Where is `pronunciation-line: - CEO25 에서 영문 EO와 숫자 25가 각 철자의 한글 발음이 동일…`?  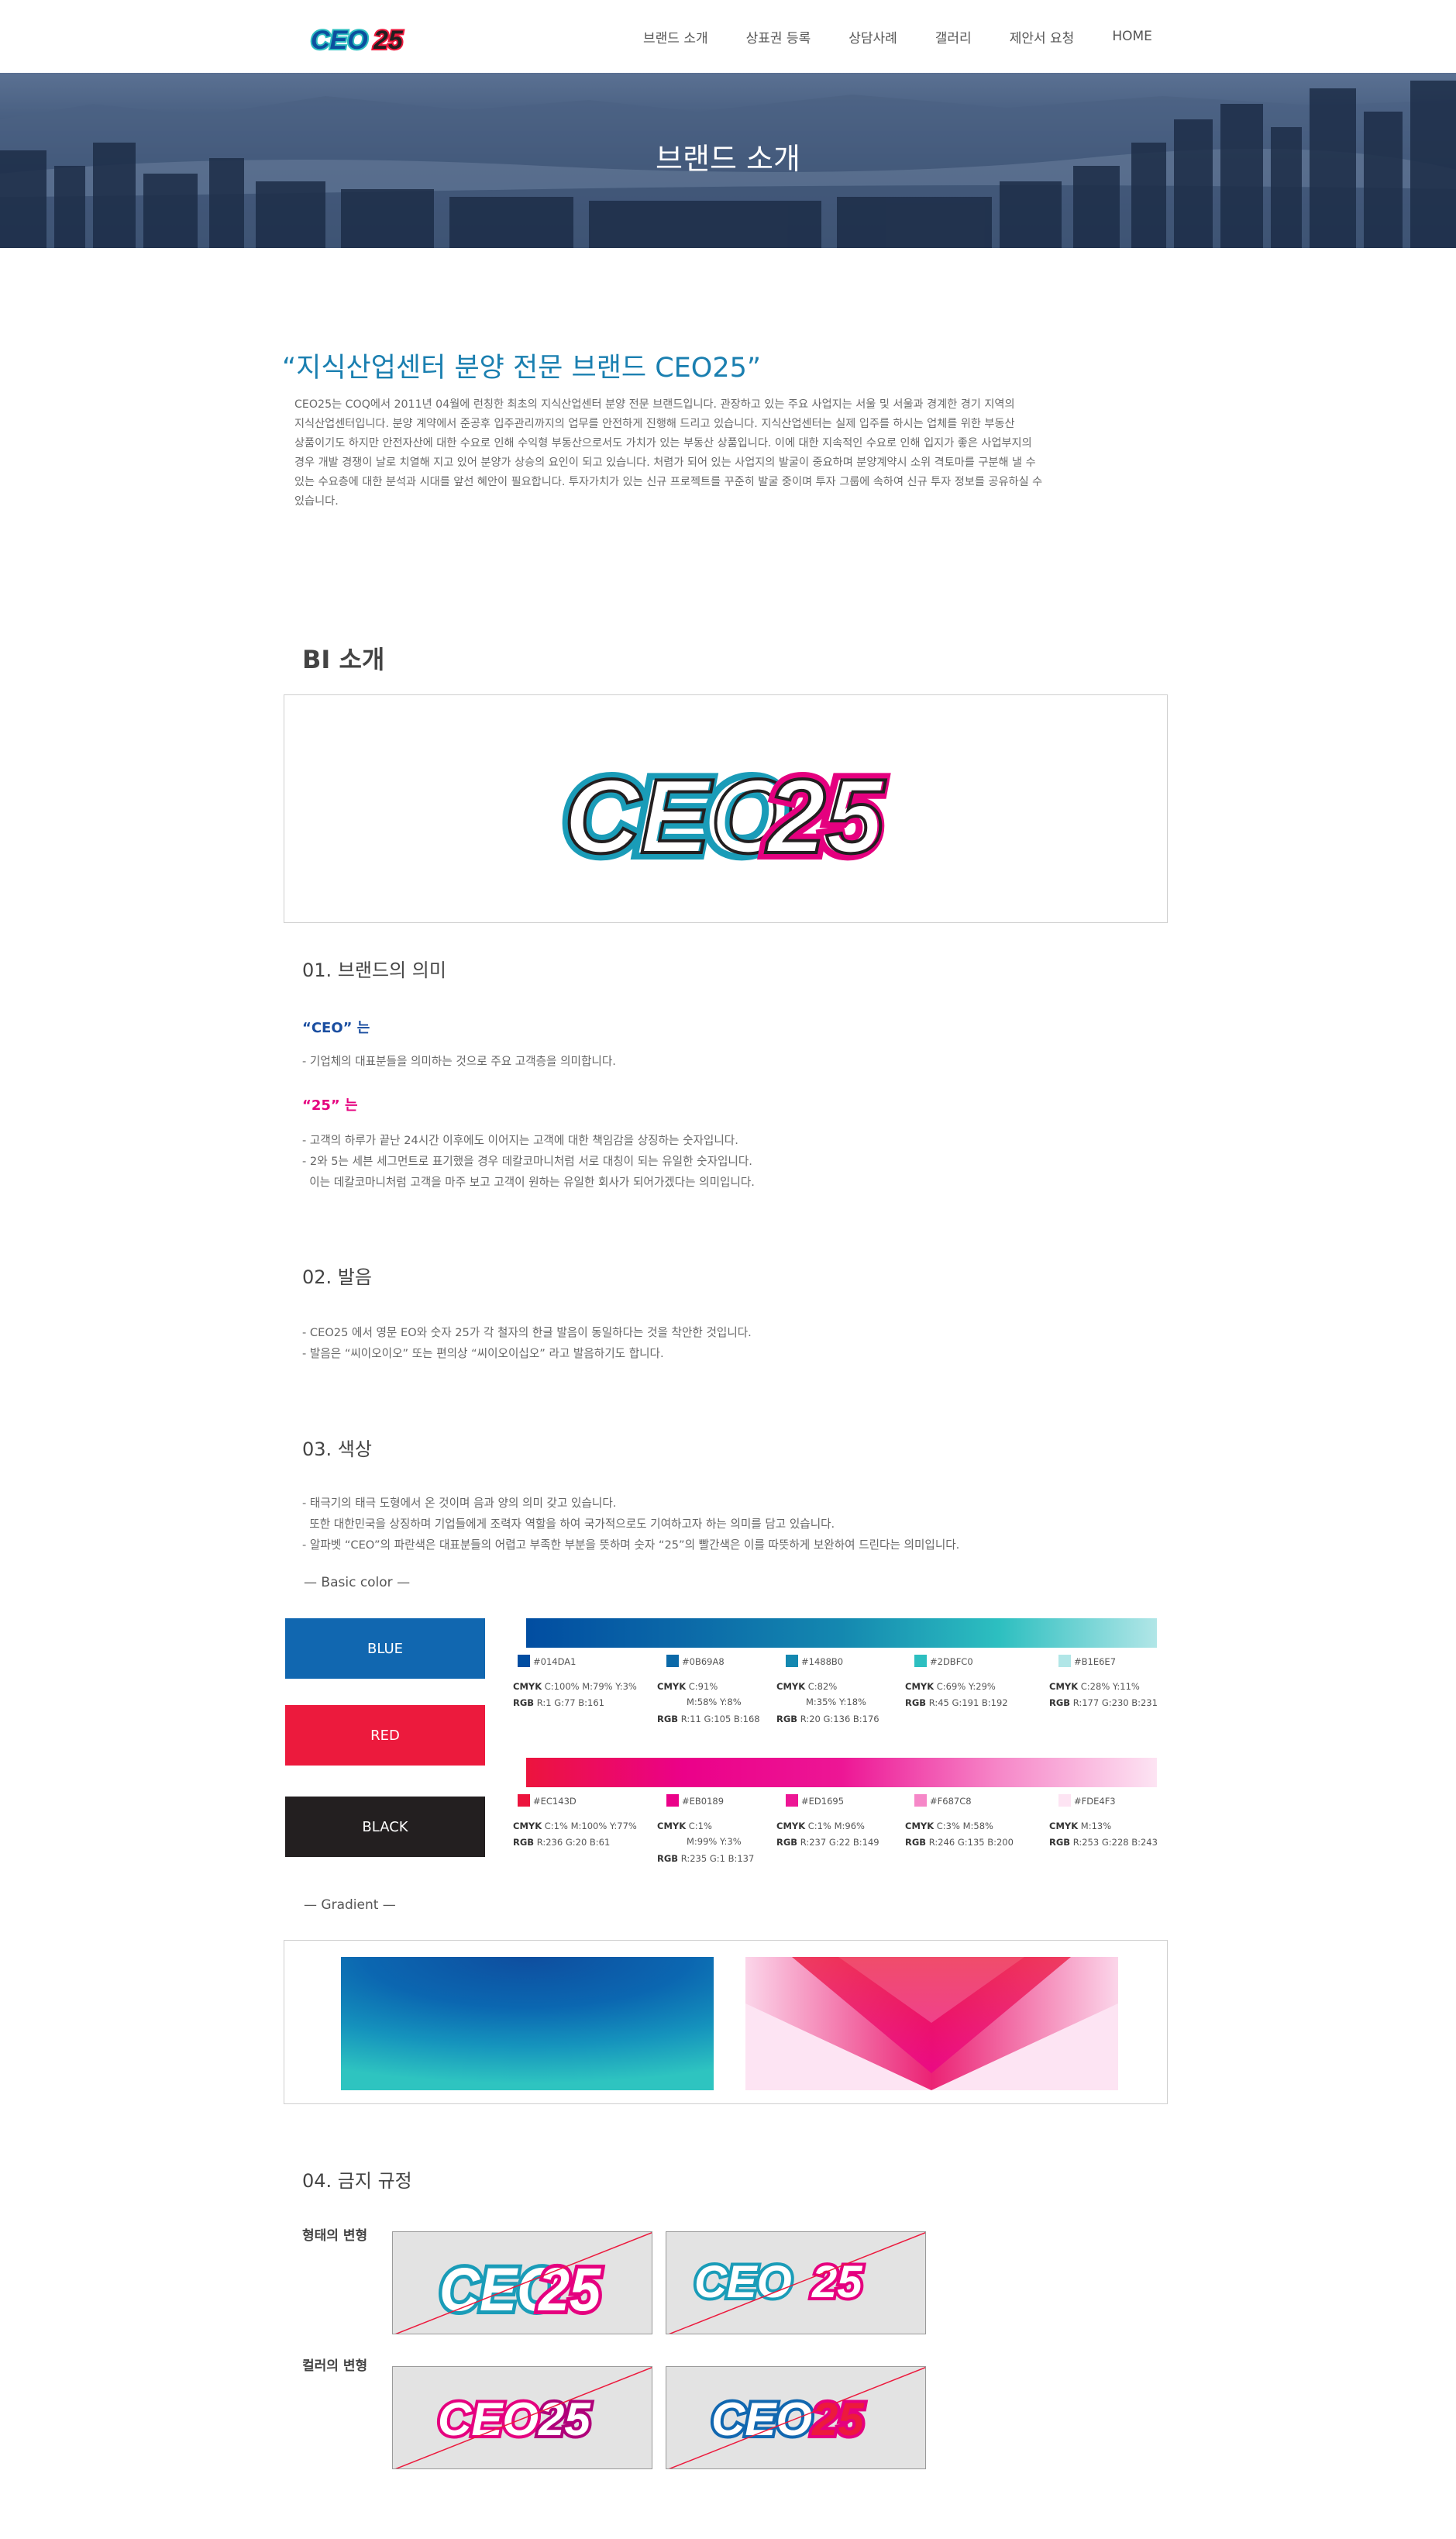
pronunciation-line: - CEO25 에서 영문 EO와 숫자 25가 각 철자의 한글 발음이 동일… is located at coordinates (527, 1332).